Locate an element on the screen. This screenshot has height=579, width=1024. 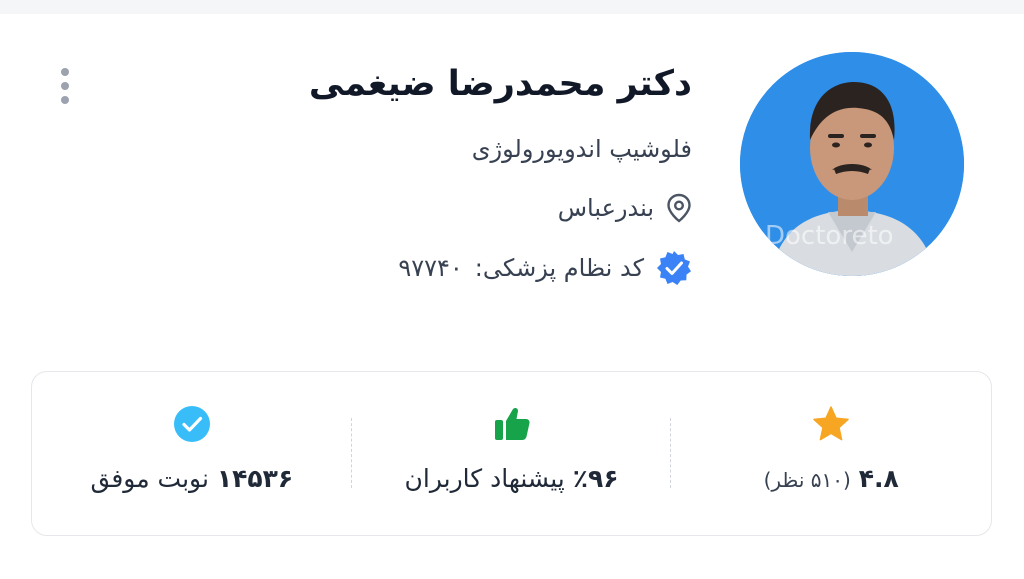
stat-appointments: ۱۴۵۳۶ نوبت موفق is located at coordinates (192, 453).